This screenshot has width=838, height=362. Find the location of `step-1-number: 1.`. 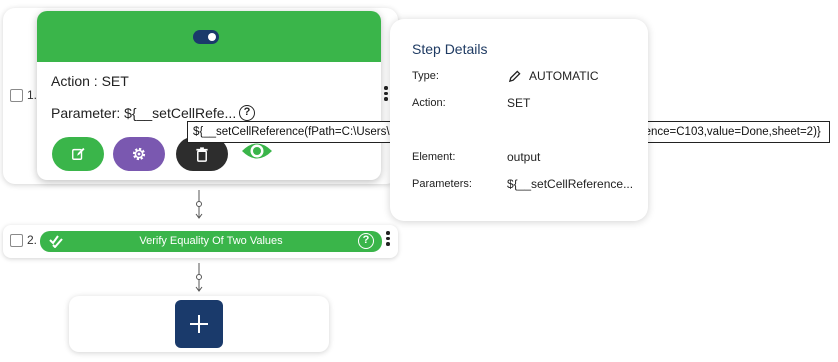

step-1-number: 1. is located at coordinates (32, 95).